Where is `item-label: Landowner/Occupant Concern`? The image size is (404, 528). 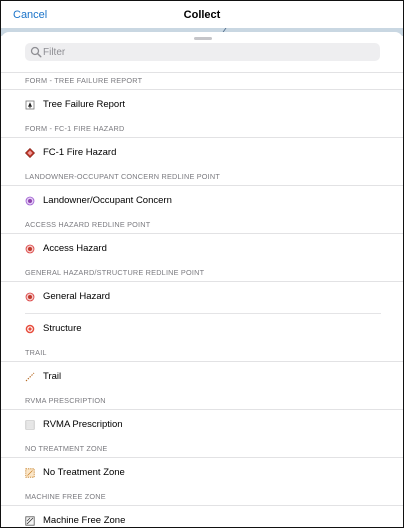 item-label: Landowner/Occupant Concern is located at coordinates (107, 200).